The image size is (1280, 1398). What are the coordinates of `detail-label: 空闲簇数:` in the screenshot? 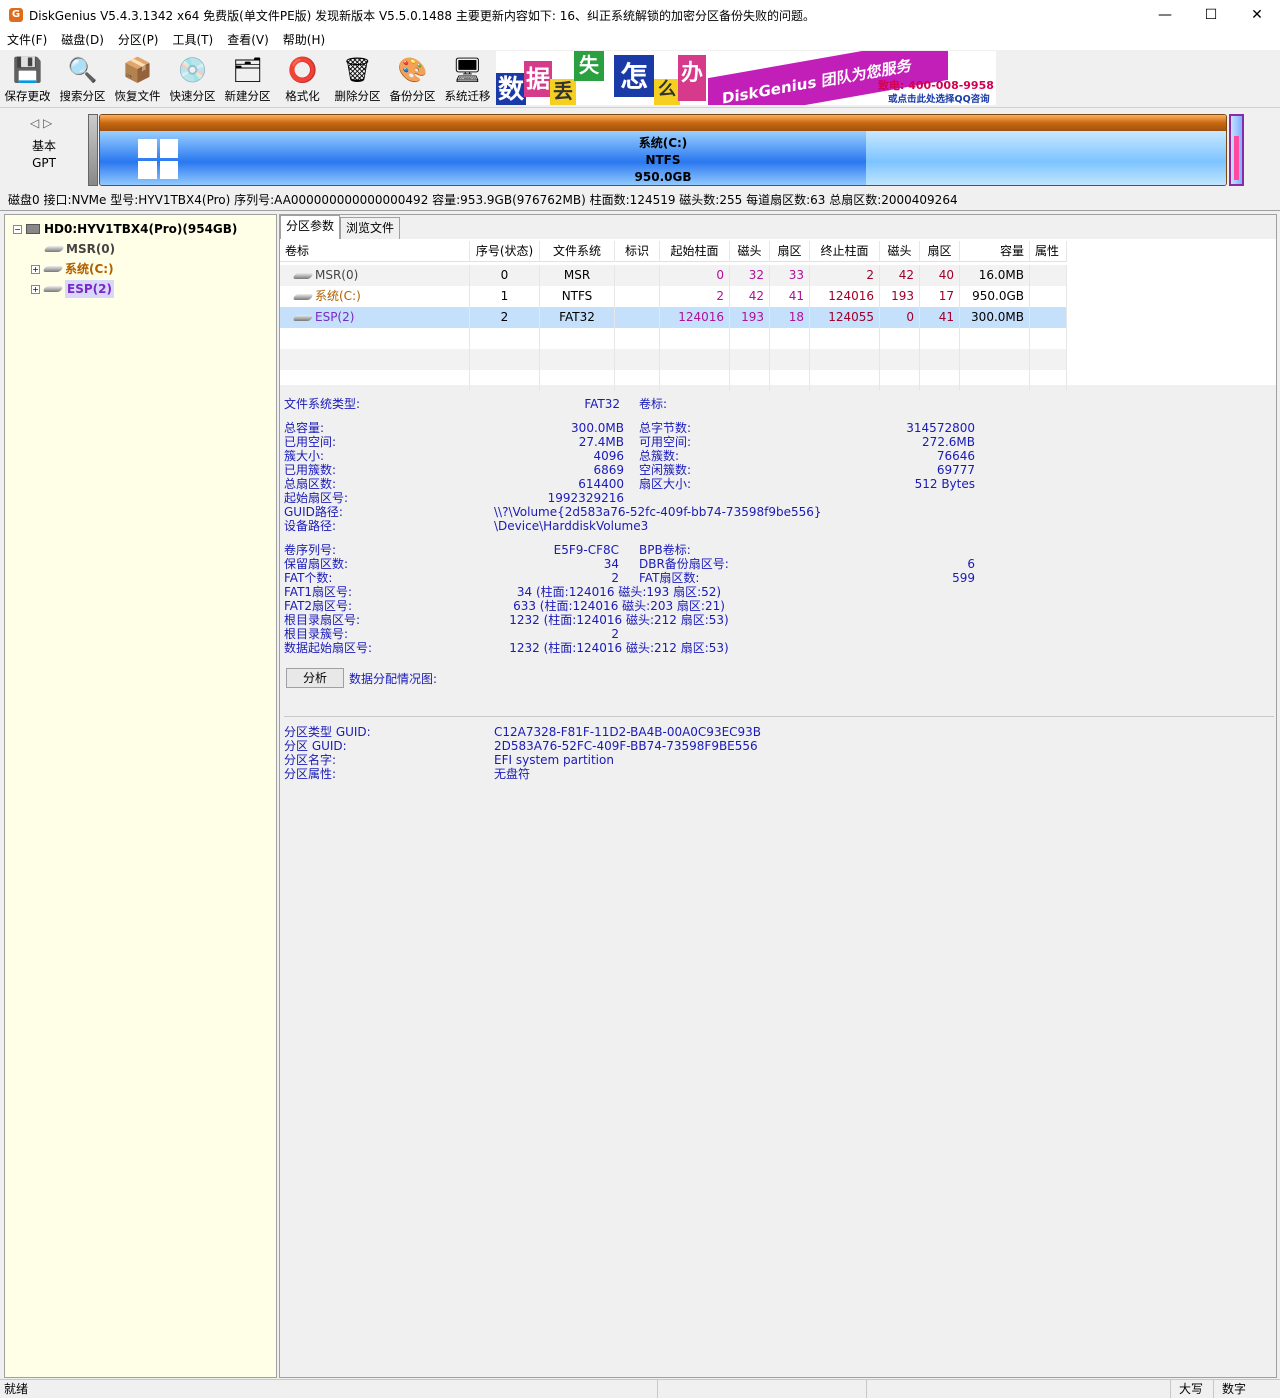 It's located at (665, 470).